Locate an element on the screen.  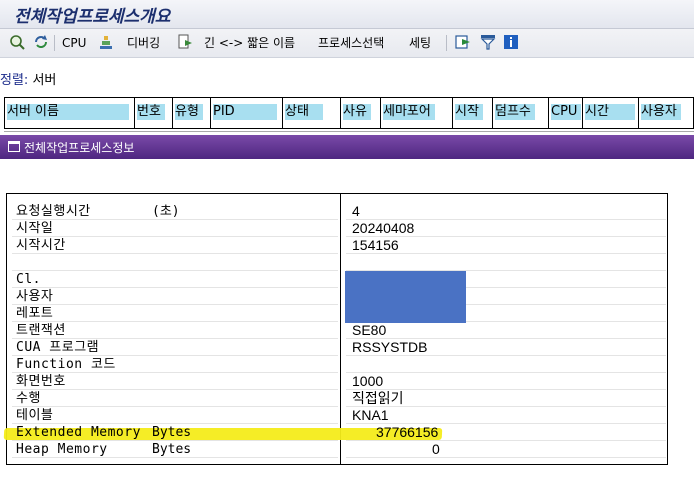
info-label: Extended Memory is located at coordinates (78, 432).